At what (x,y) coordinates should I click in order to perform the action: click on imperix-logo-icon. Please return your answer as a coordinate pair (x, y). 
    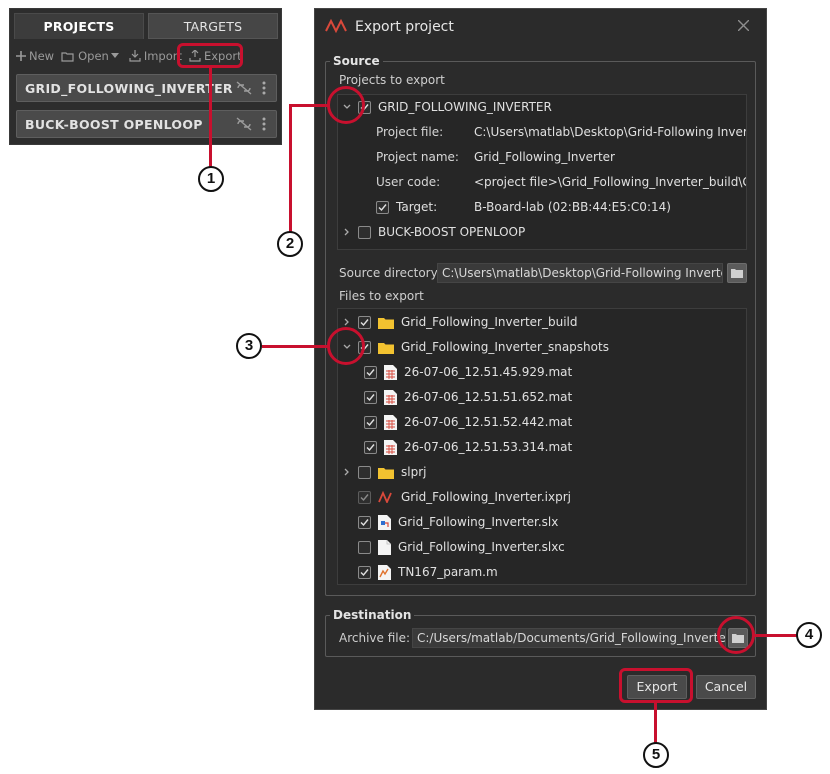
    Looking at the image, I should click on (336, 26).